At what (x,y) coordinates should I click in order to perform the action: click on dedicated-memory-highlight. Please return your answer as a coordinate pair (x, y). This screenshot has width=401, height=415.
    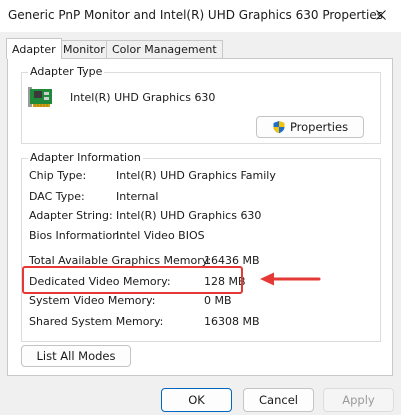
    Looking at the image, I should click on (132, 280).